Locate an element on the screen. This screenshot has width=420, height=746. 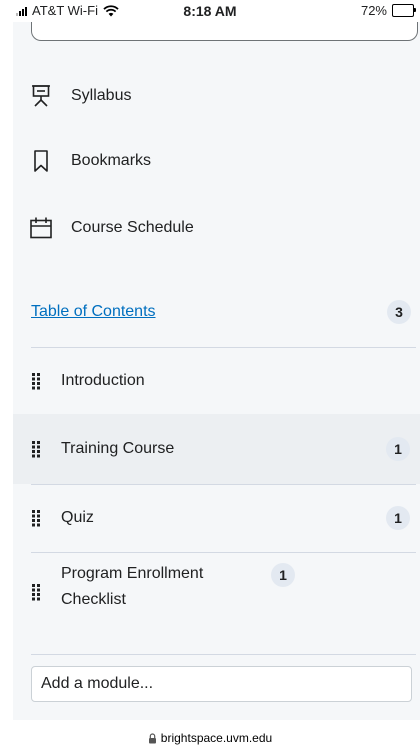
module-item-quiz: Quiz 1 is located at coordinates (216, 518).